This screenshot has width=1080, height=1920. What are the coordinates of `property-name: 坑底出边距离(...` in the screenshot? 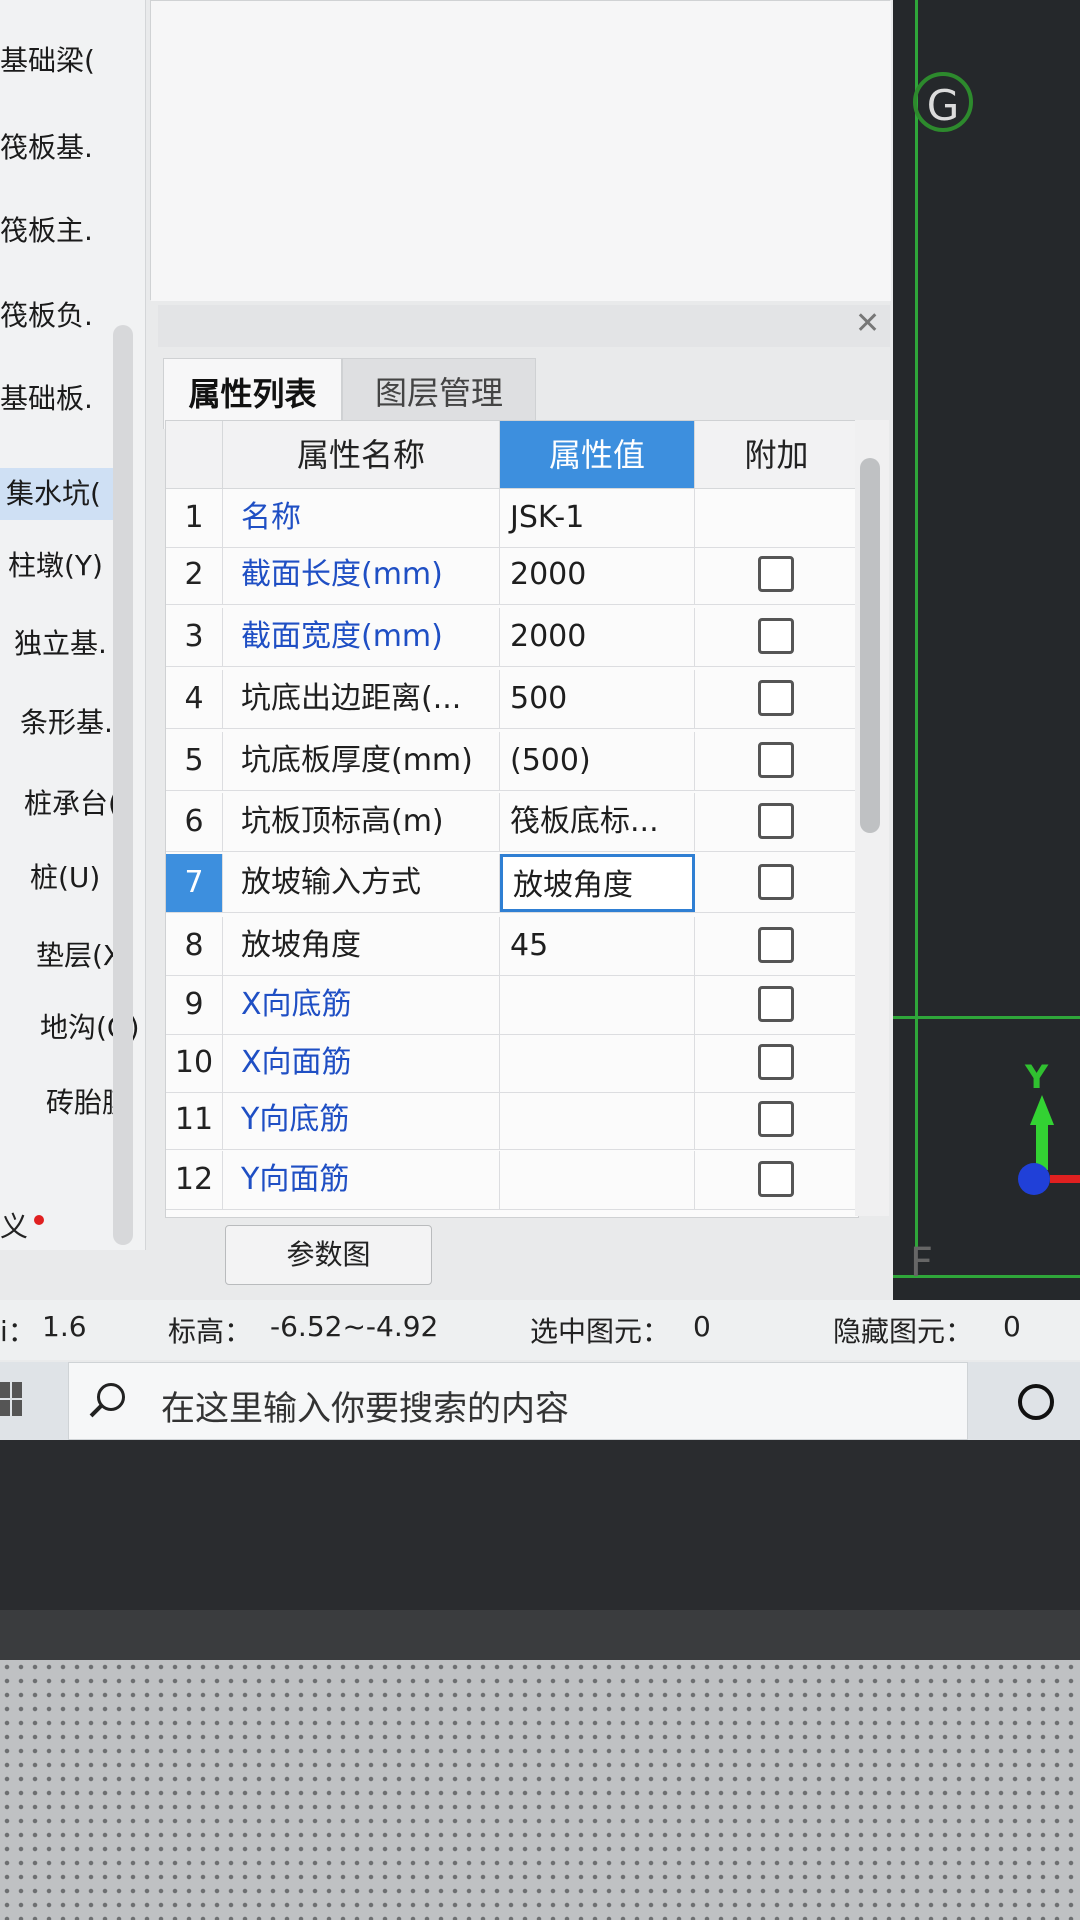 It's located at (361, 699).